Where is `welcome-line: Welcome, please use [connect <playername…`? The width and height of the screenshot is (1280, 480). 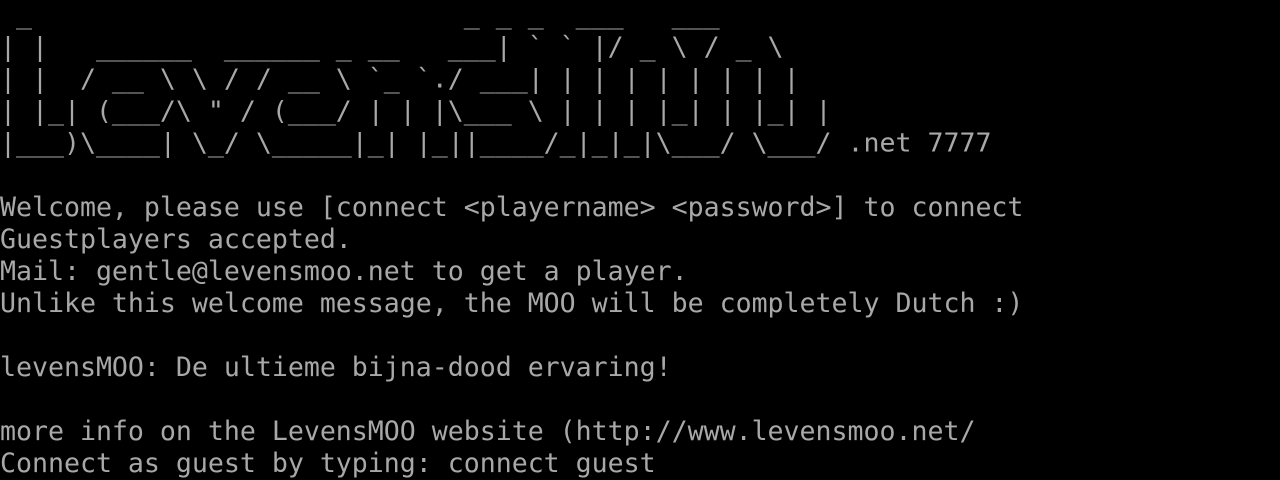
welcome-line: Welcome, please use [connect <playername… is located at coordinates (512, 207).